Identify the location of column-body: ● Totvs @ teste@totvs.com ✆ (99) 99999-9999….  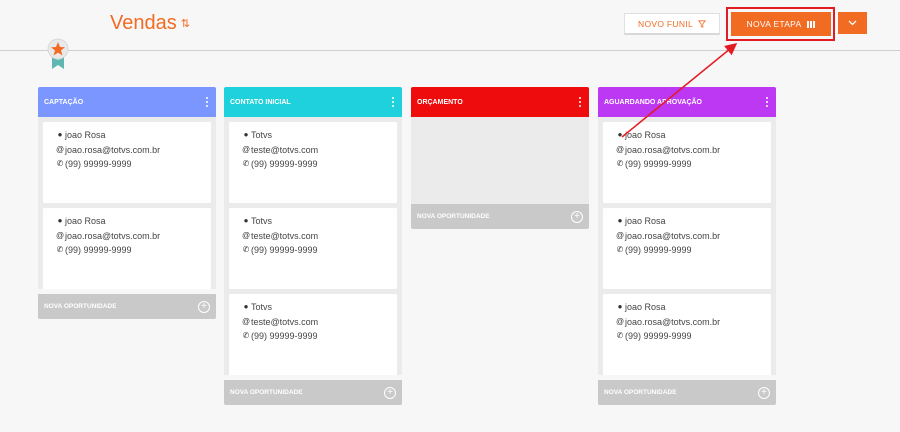
(313, 246).